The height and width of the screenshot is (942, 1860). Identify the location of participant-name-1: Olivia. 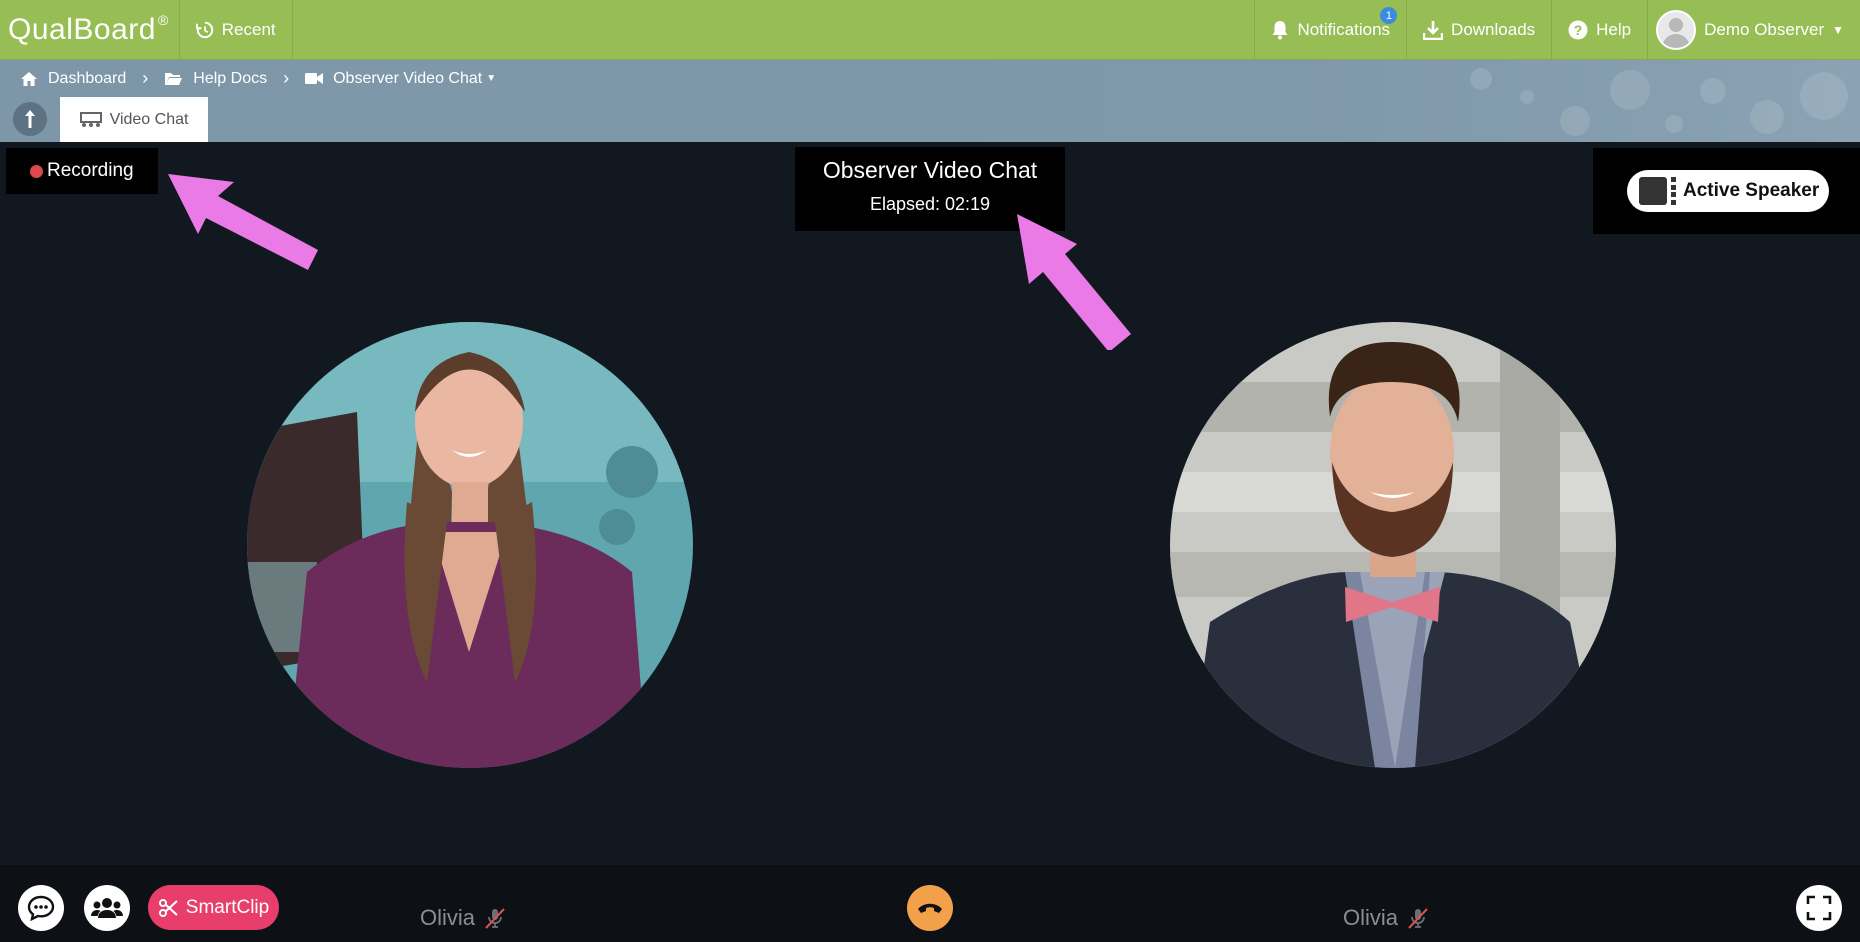
(463, 918).